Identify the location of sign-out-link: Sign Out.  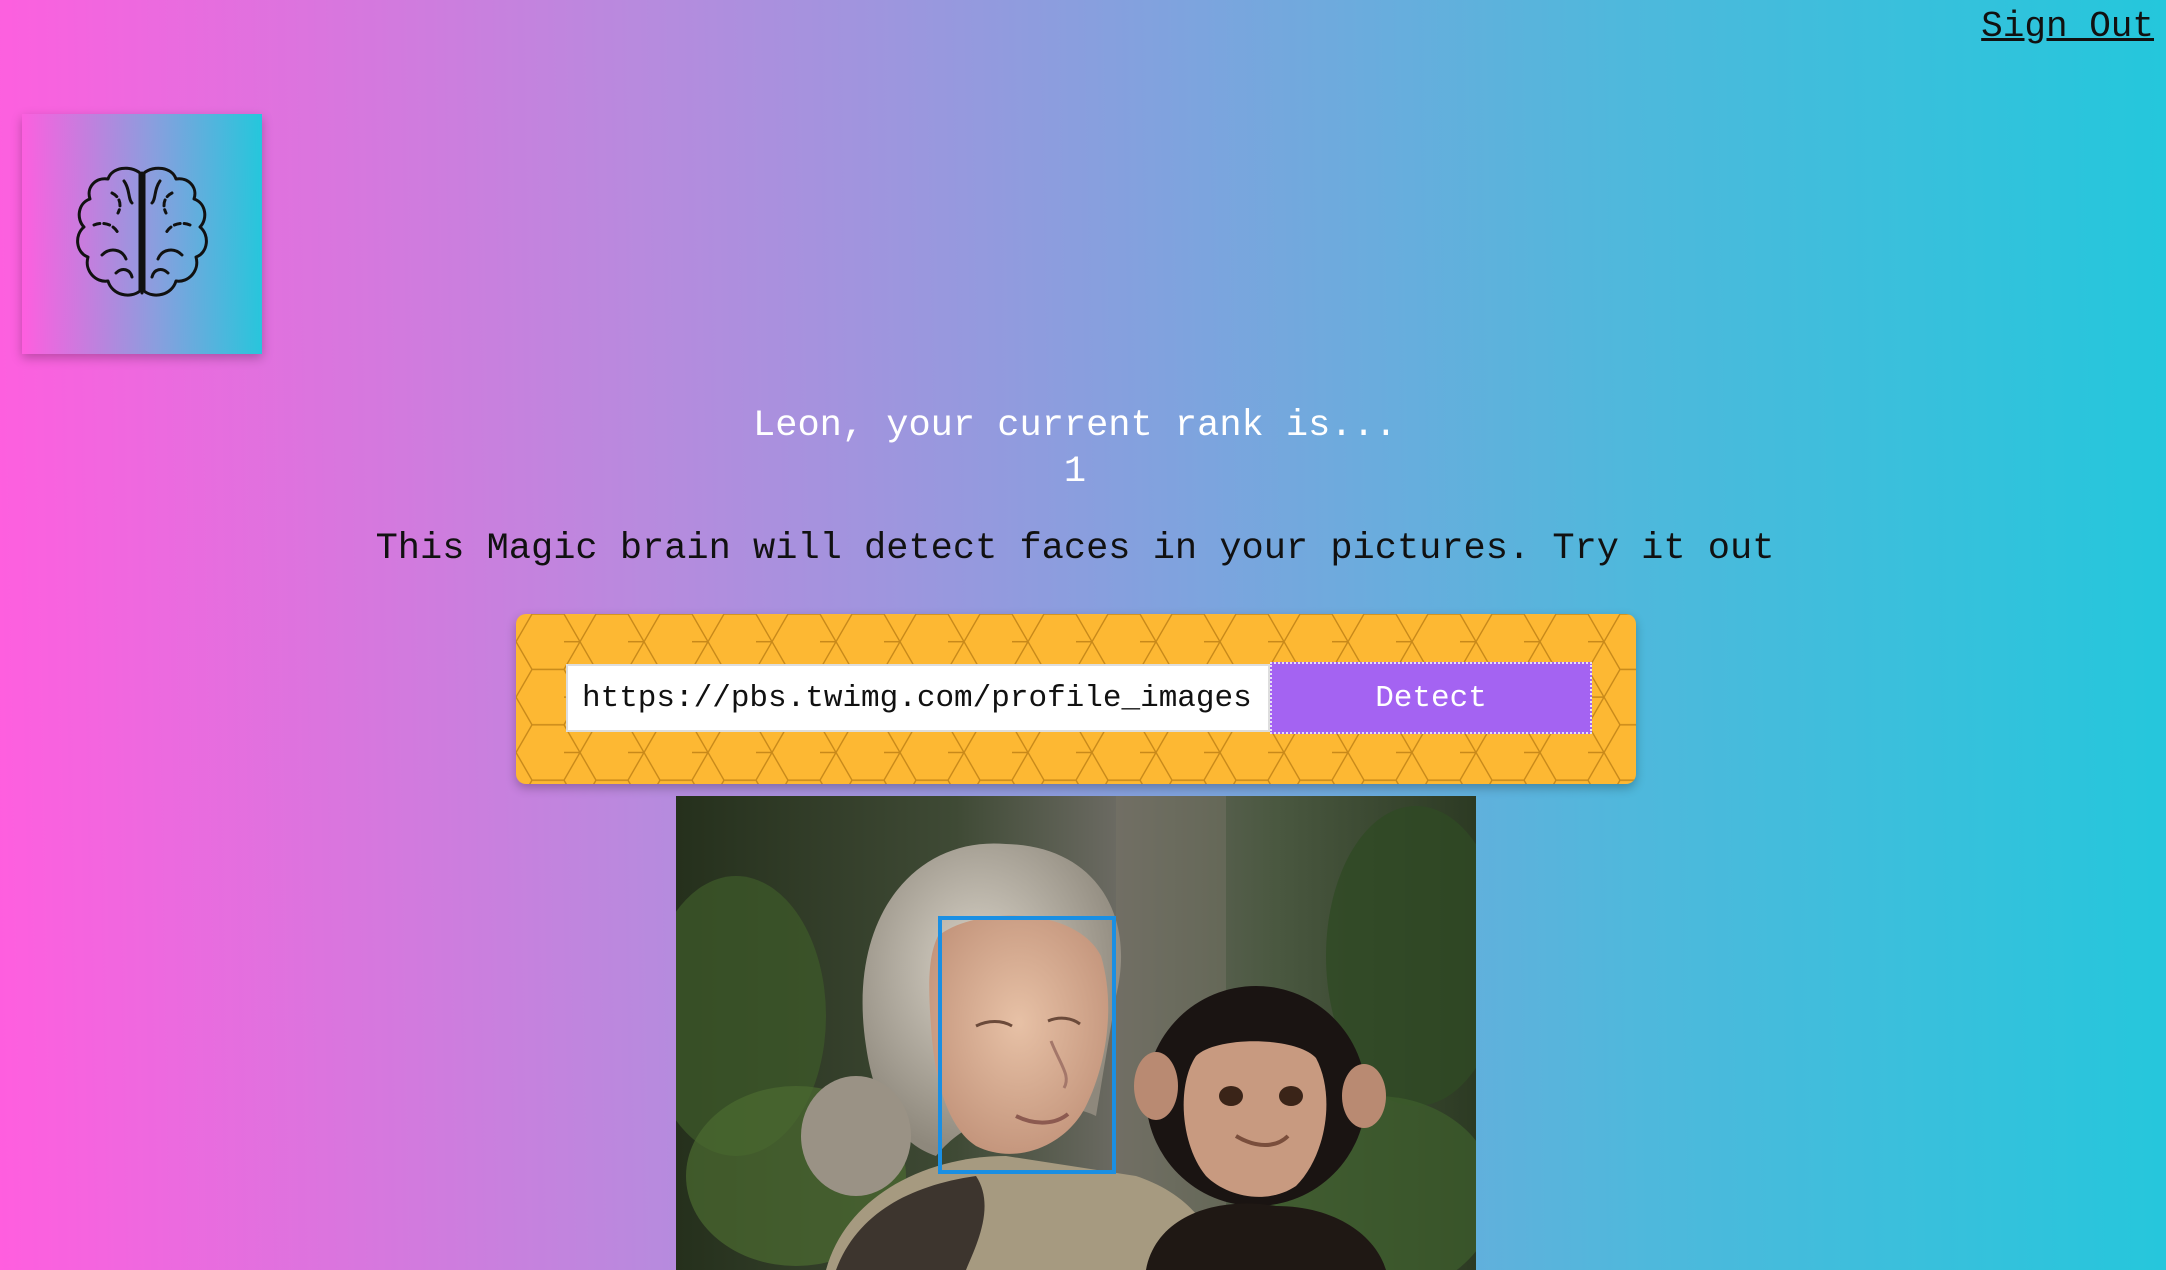
(2073, 23).